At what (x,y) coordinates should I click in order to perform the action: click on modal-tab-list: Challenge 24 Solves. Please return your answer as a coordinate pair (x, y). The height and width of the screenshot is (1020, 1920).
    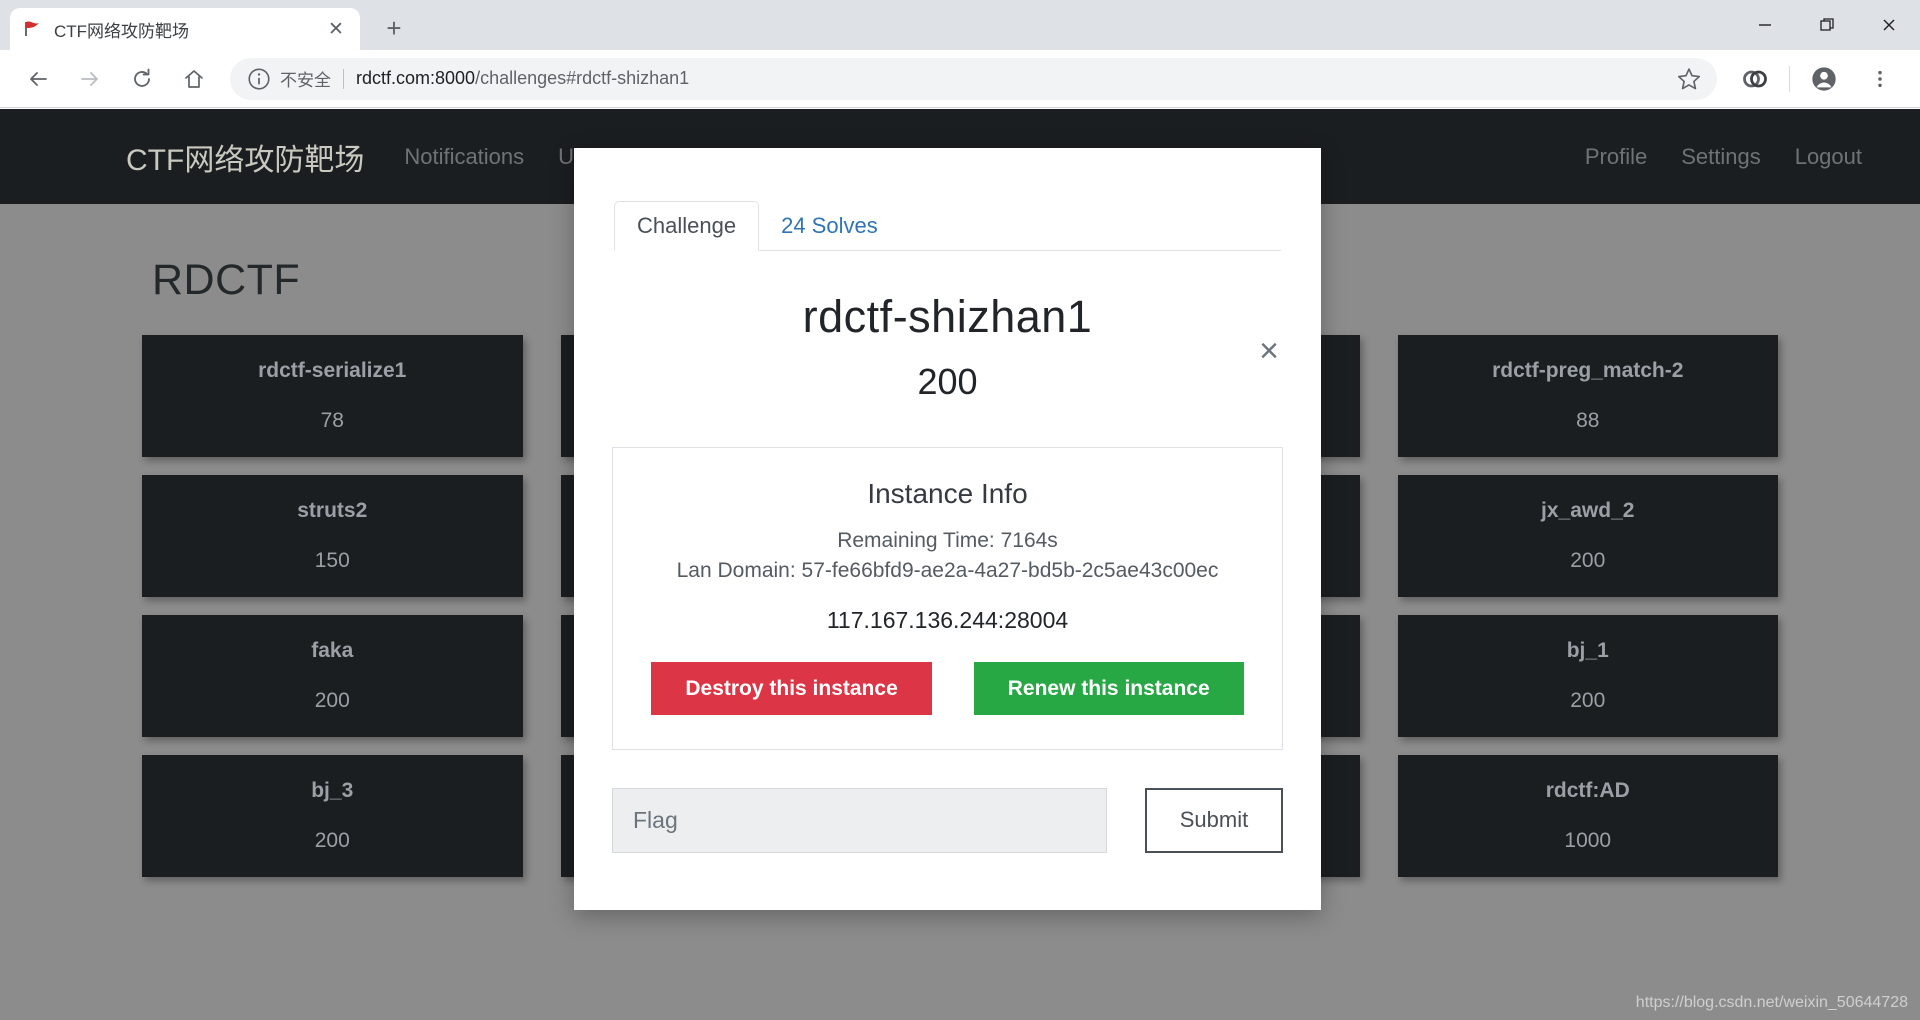
    Looking at the image, I should click on (947, 224).